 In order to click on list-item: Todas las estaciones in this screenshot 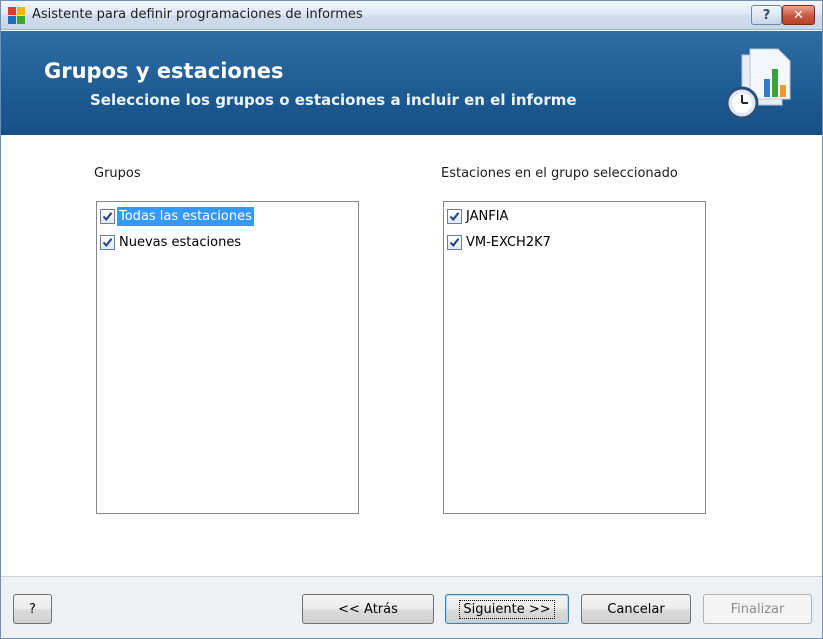, I will do `click(177, 216)`.